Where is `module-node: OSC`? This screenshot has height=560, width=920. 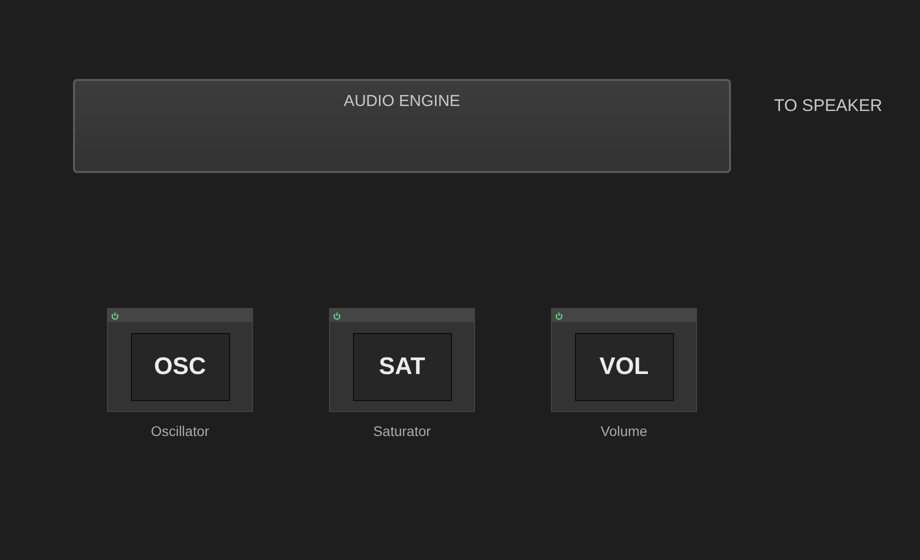 module-node: OSC is located at coordinates (180, 360).